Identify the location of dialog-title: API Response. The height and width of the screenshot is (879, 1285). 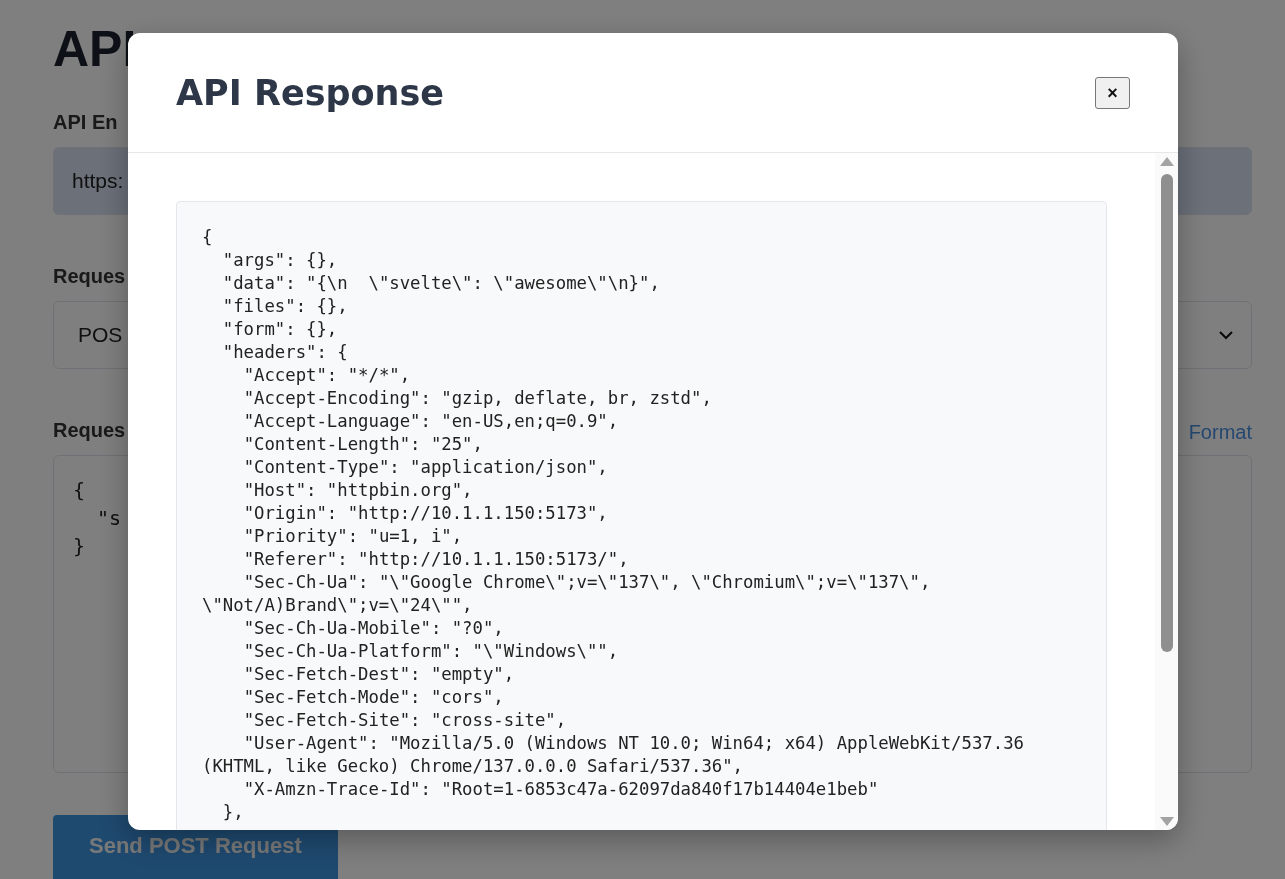
(310, 92).